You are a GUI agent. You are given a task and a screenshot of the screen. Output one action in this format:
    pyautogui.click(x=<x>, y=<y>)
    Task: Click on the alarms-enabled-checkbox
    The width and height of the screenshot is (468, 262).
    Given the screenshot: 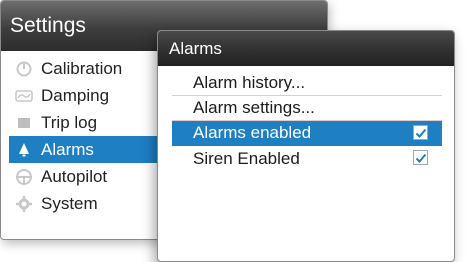 What is the action you would take?
    pyautogui.click(x=420, y=132)
    